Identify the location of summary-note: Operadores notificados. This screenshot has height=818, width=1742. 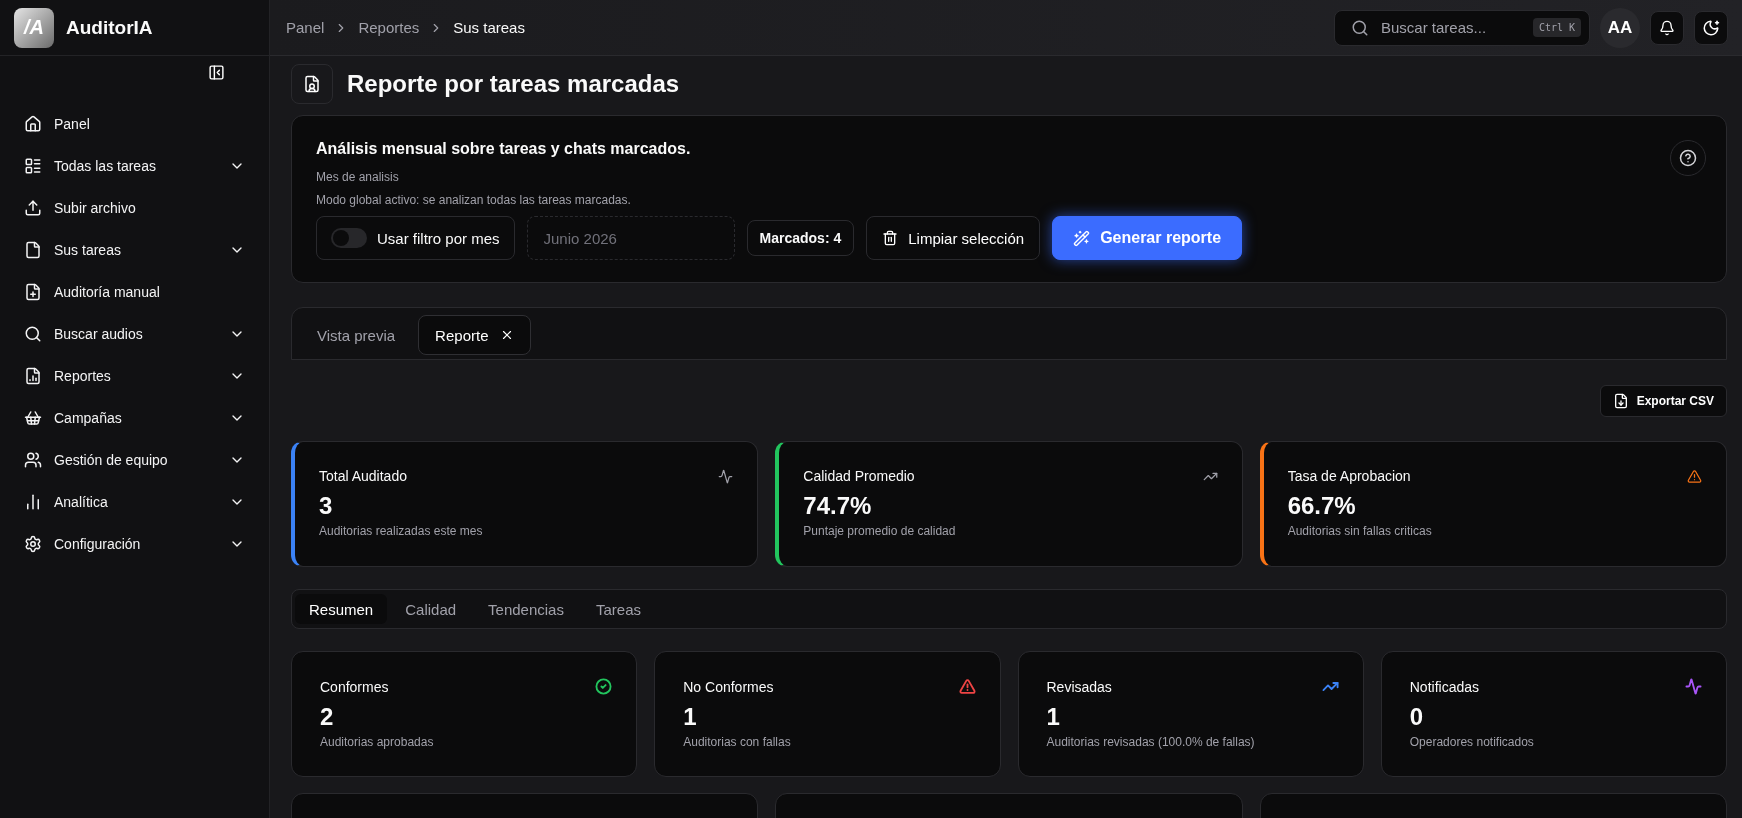
(1472, 742).